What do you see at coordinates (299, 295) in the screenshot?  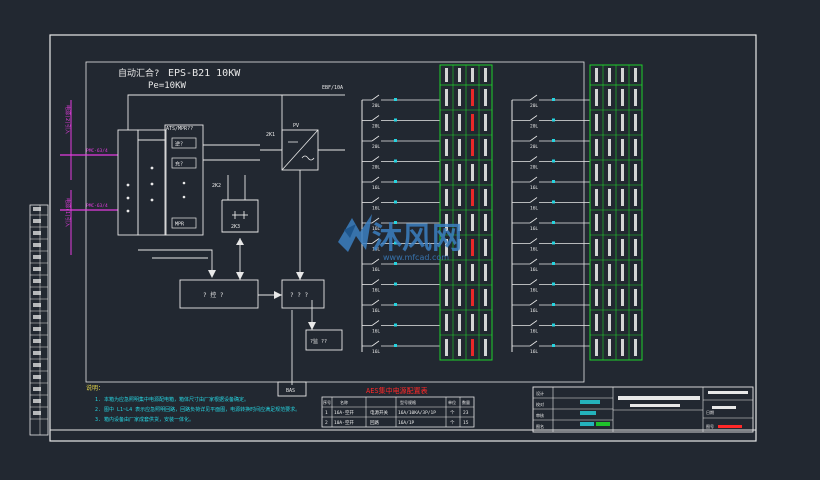 I see `charger-label: ? ? ?` at bounding box center [299, 295].